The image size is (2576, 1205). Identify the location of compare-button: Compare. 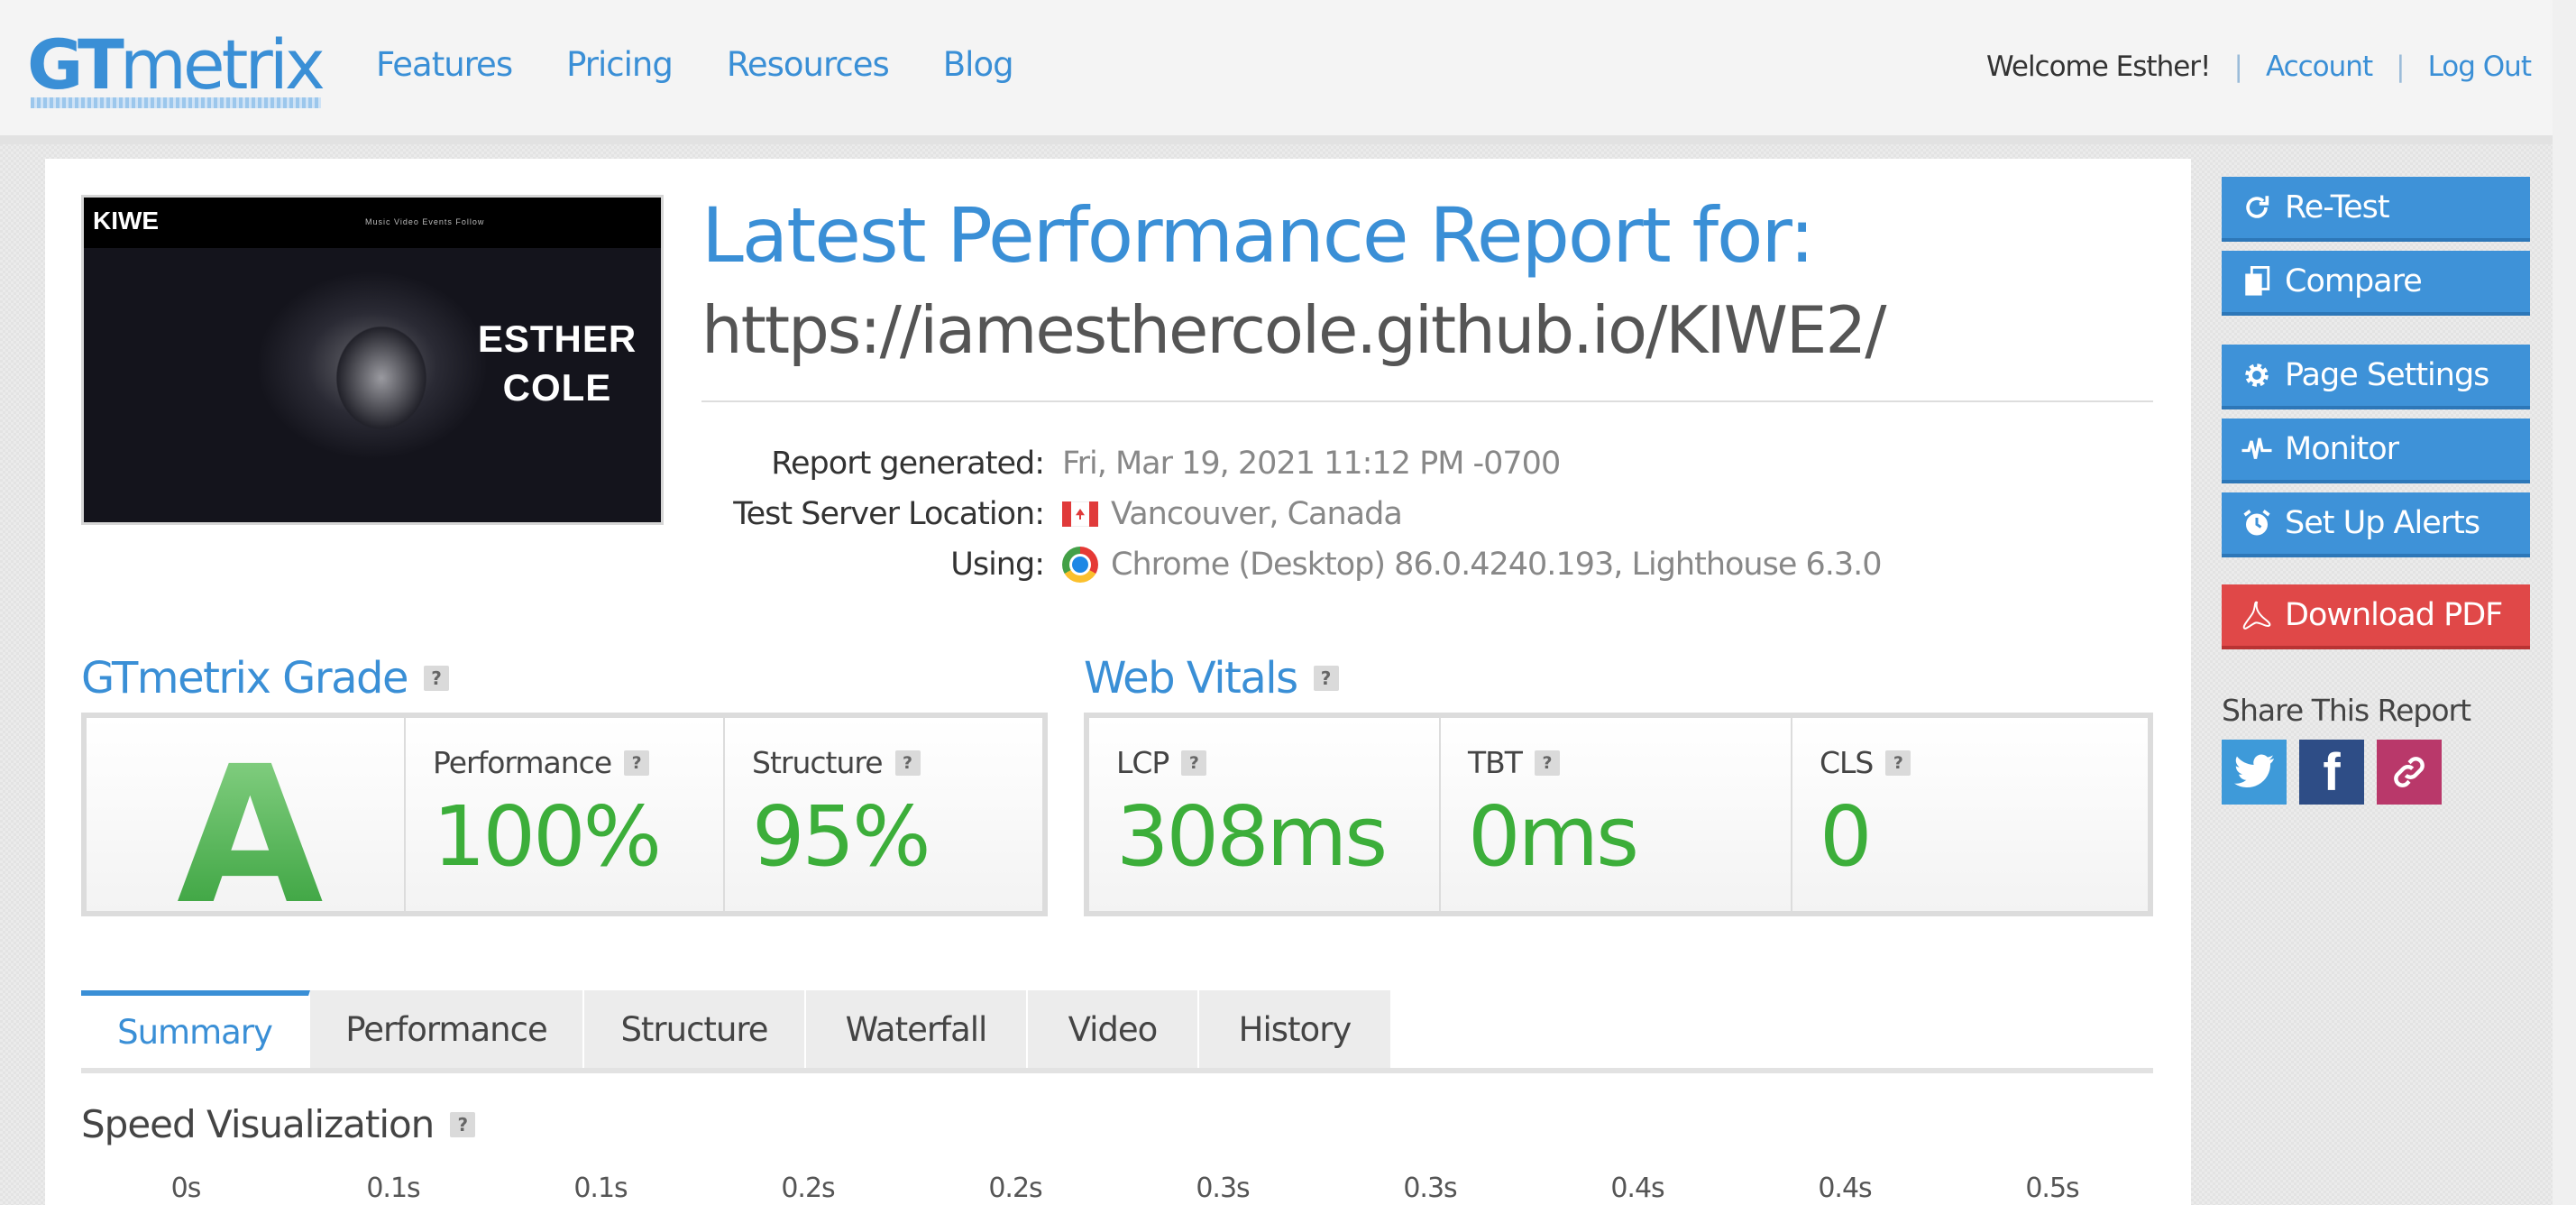
(2376, 284).